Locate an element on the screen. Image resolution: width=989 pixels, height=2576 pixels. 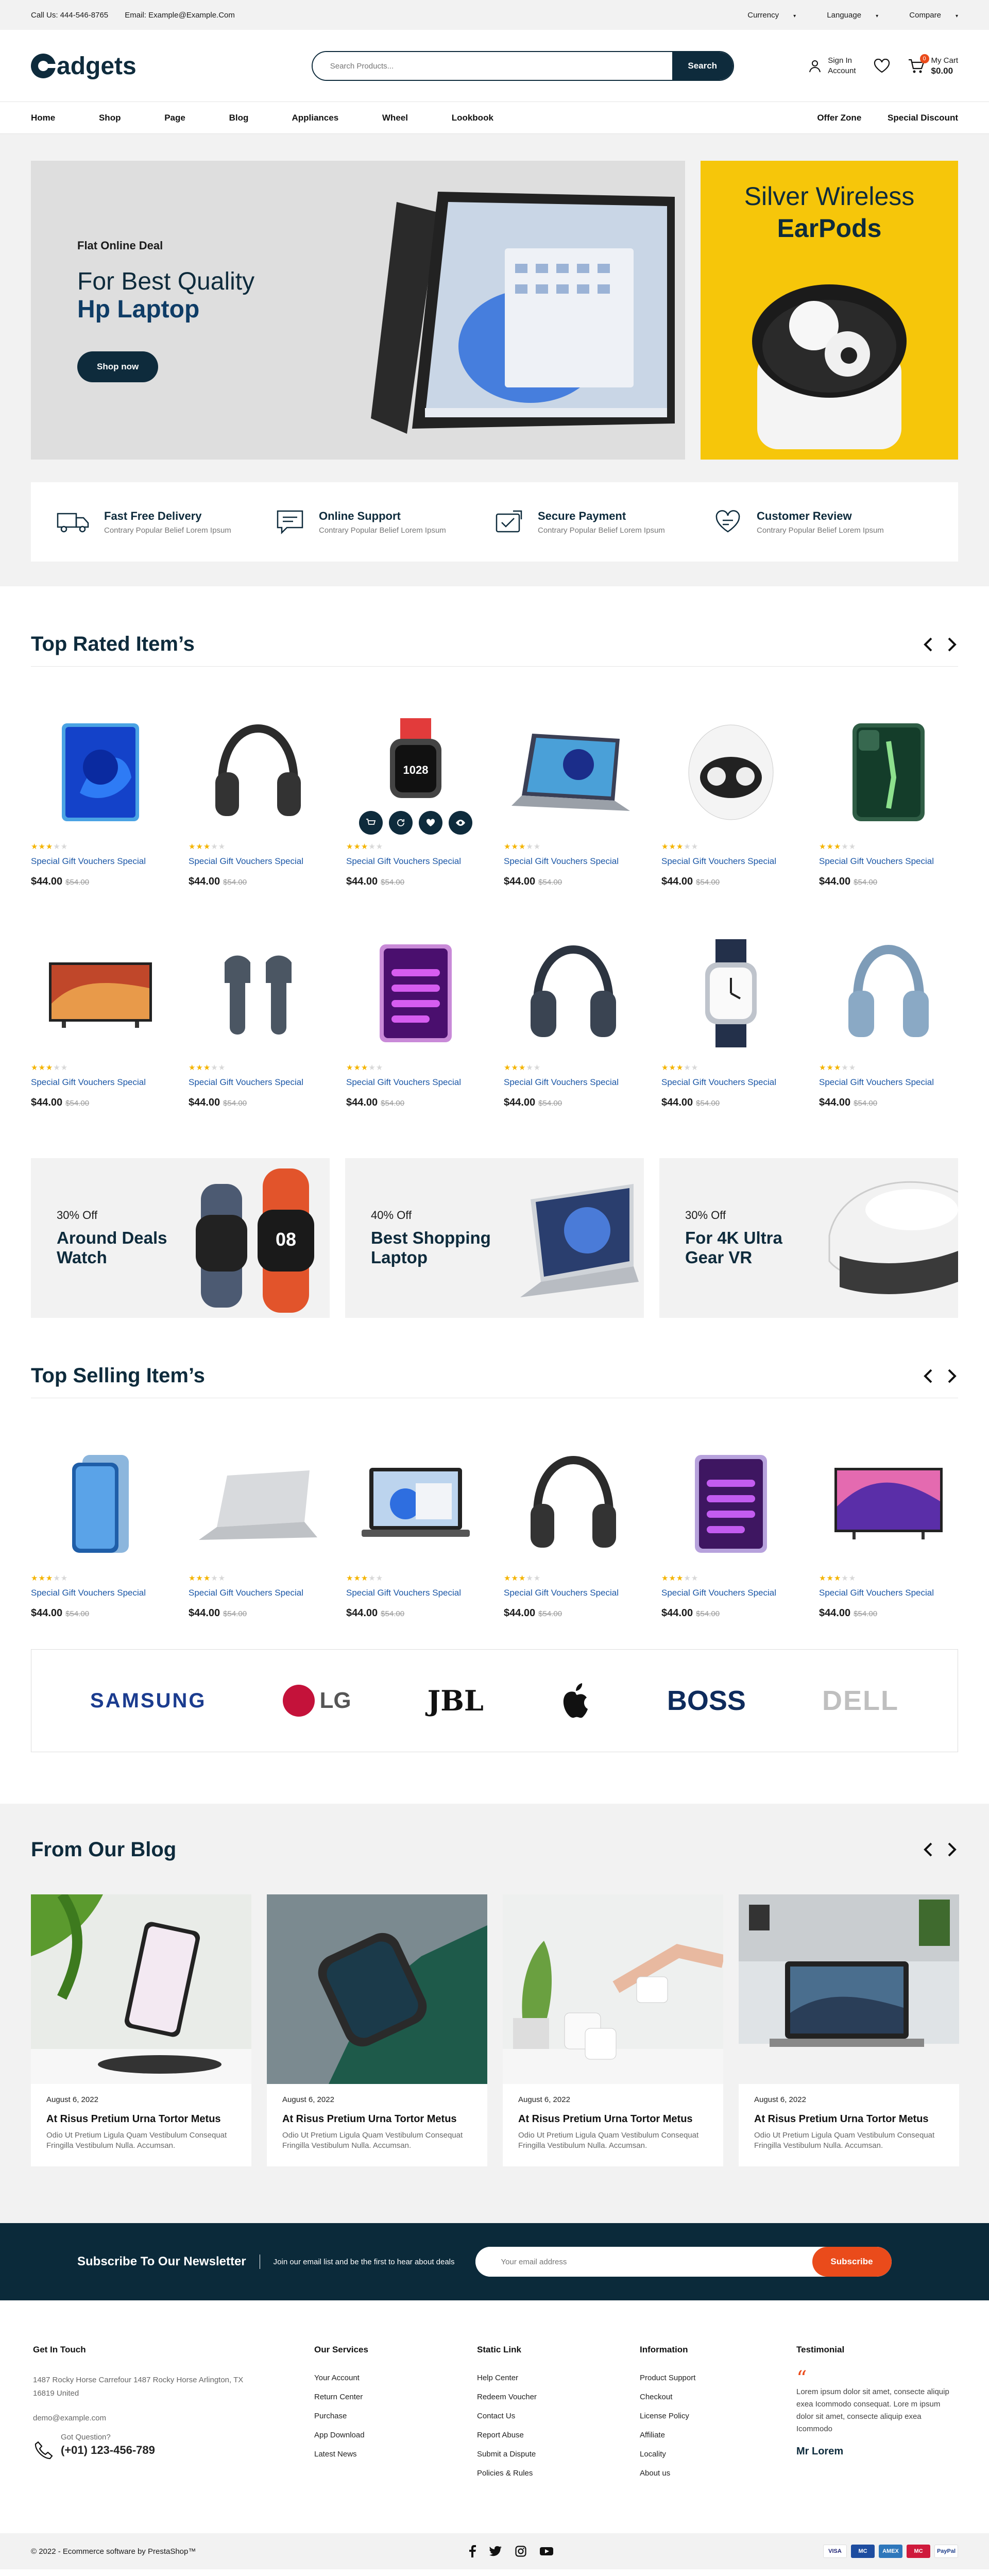
nav-wheel: Wheel is located at coordinates (395, 118).